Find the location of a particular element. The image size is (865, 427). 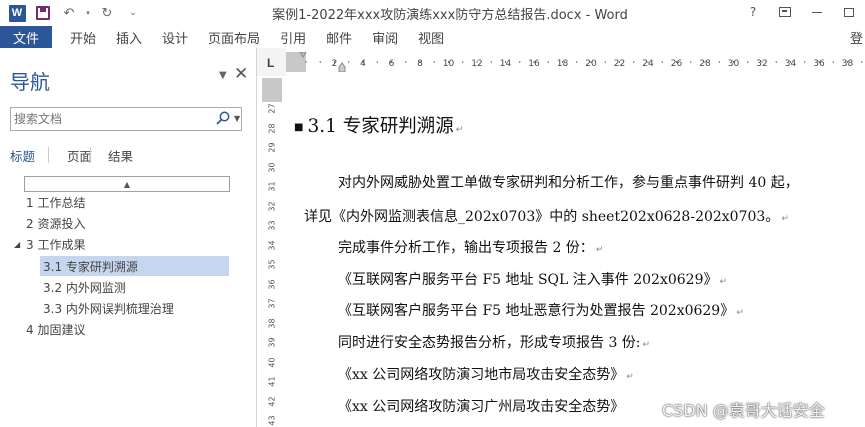

paragraph-text: 对内外网威胁处置工单做专家研判和分析工作，参与重点事件研判 40 起， is located at coordinates (568, 183).